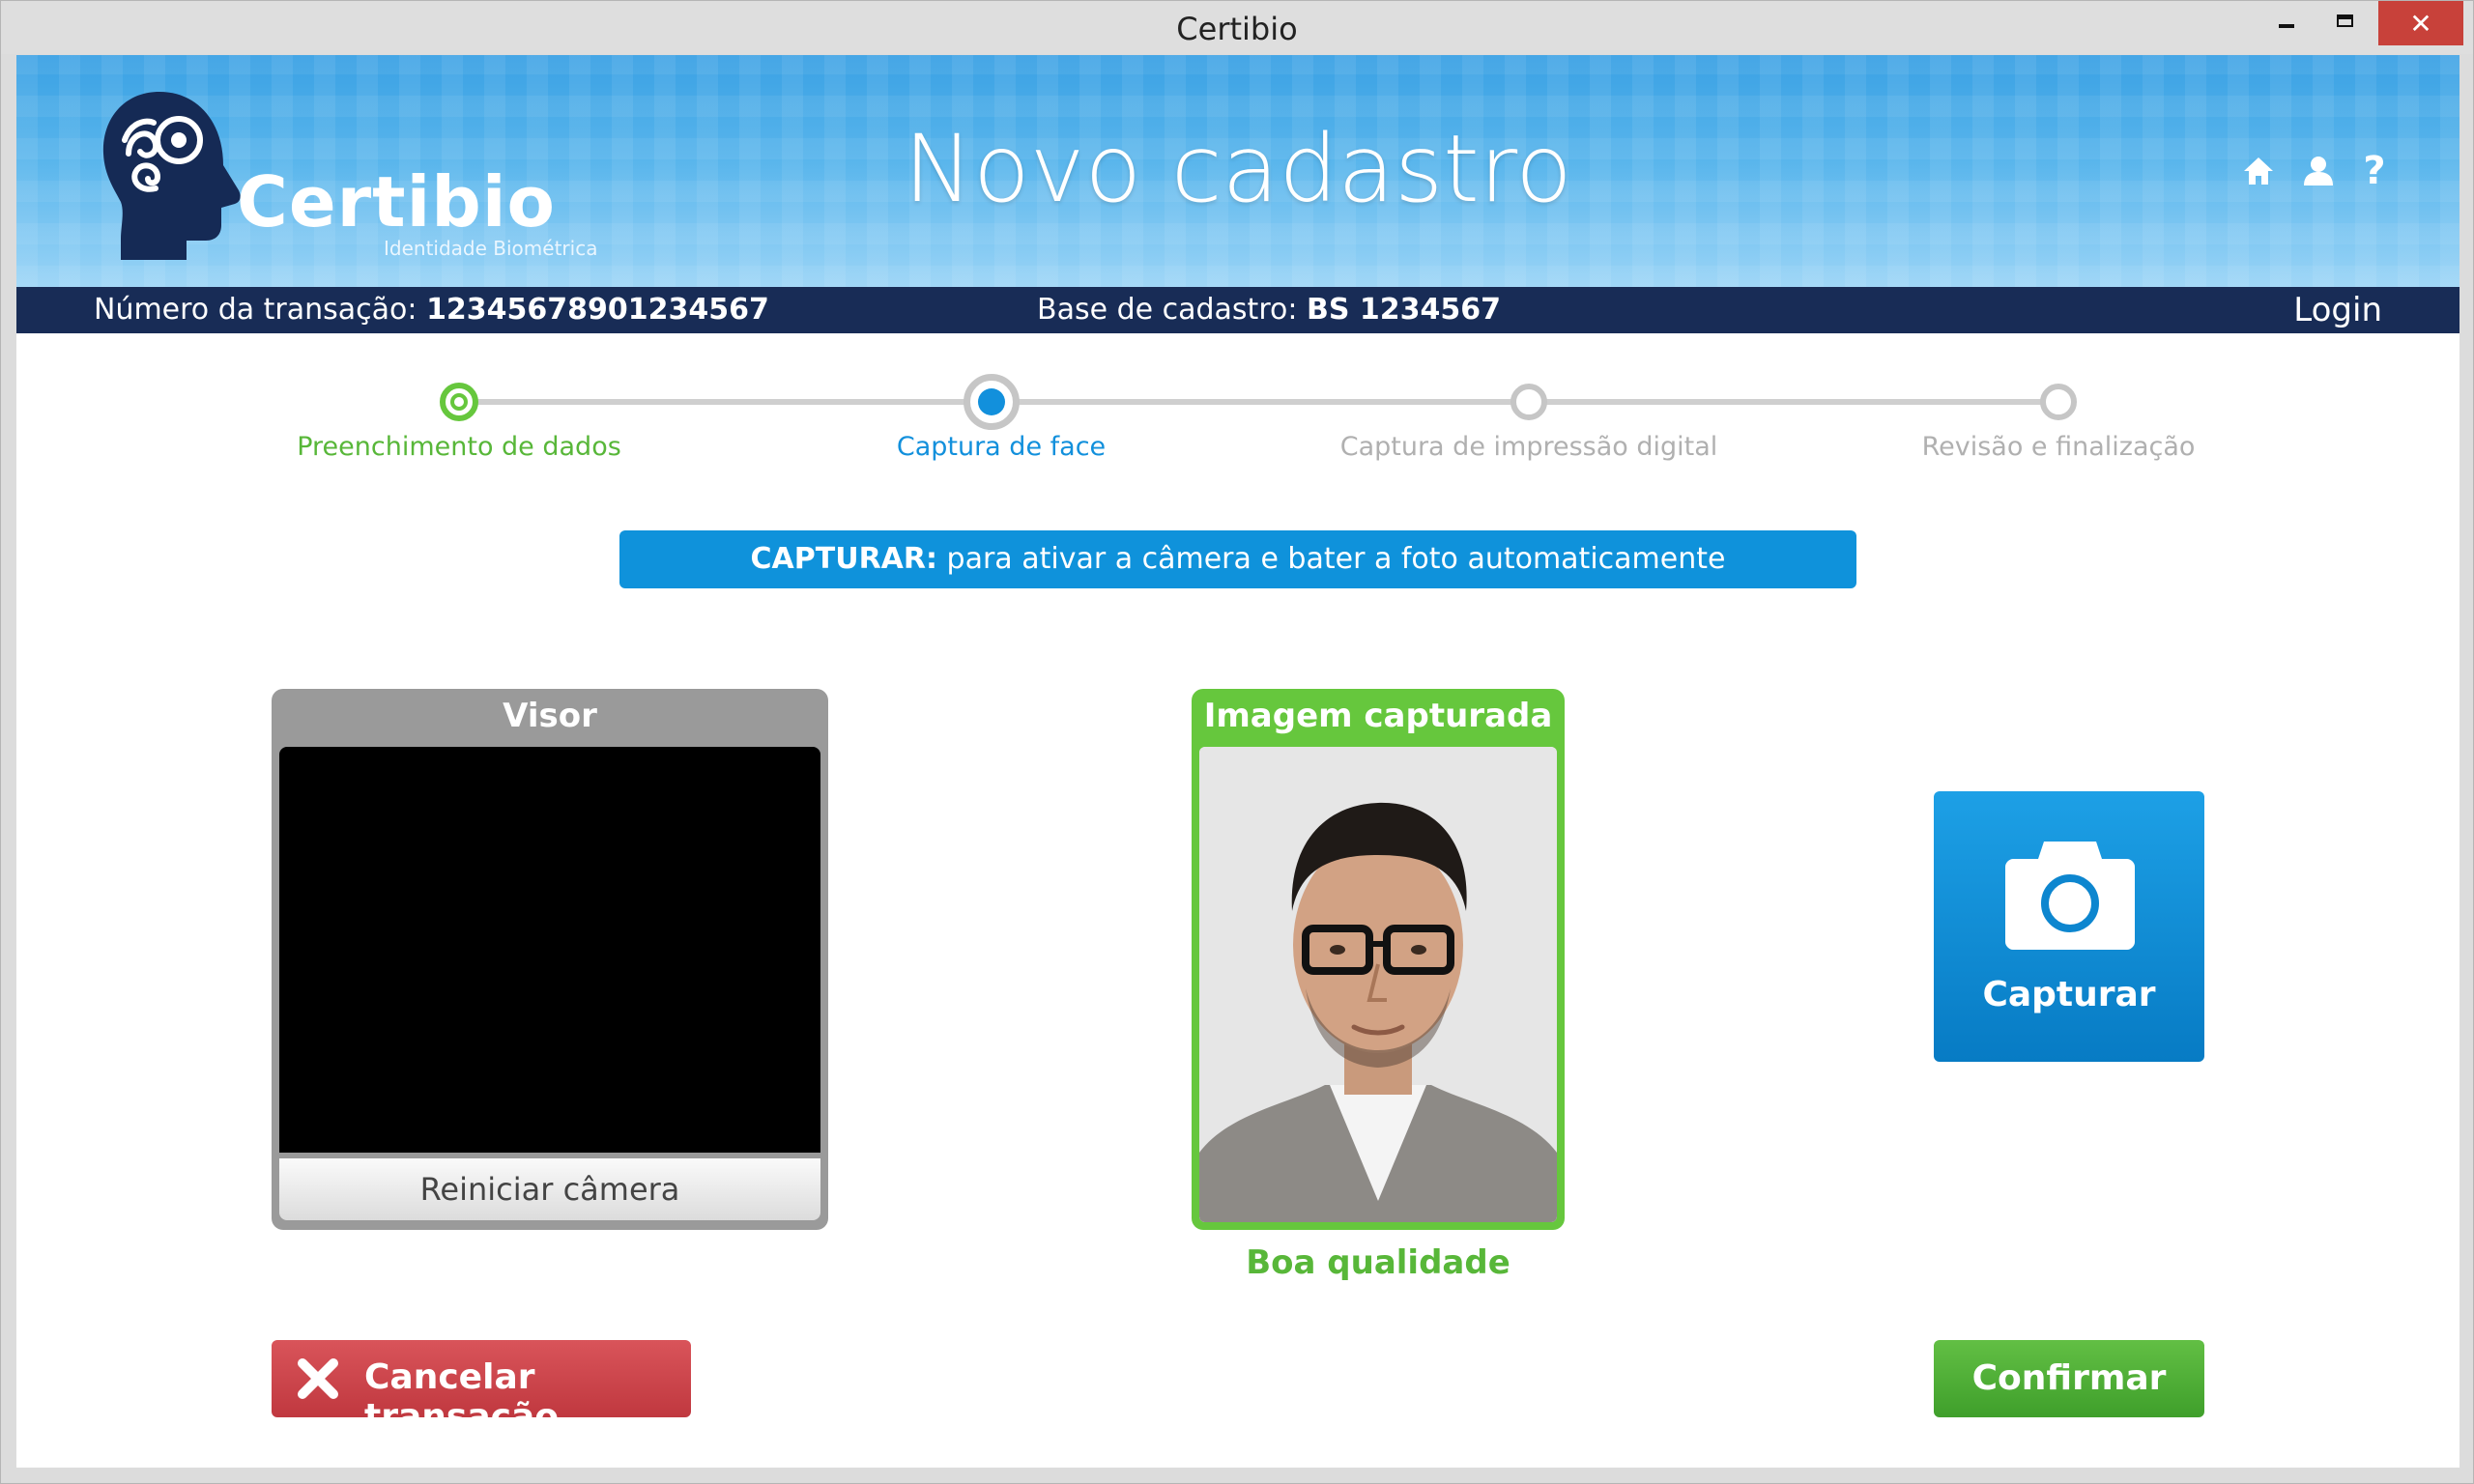  I want to click on brand-tagline: Identidade Biométrica, so click(491, 249).